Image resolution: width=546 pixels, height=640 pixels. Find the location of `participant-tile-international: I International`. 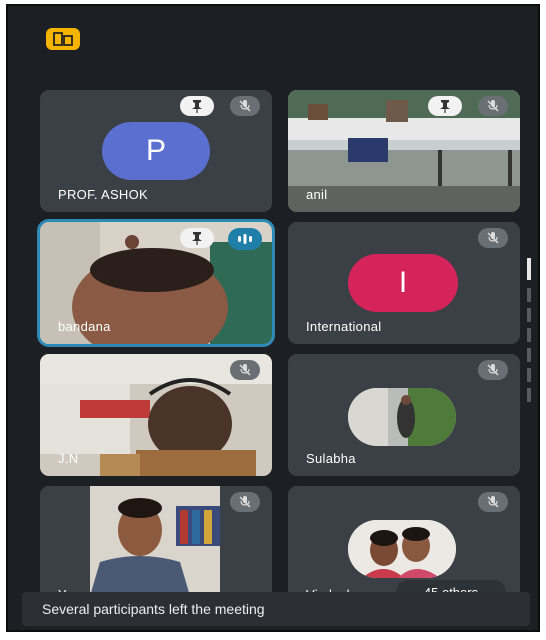

participant-tile-international: I International is located at coordinates (404, 283).